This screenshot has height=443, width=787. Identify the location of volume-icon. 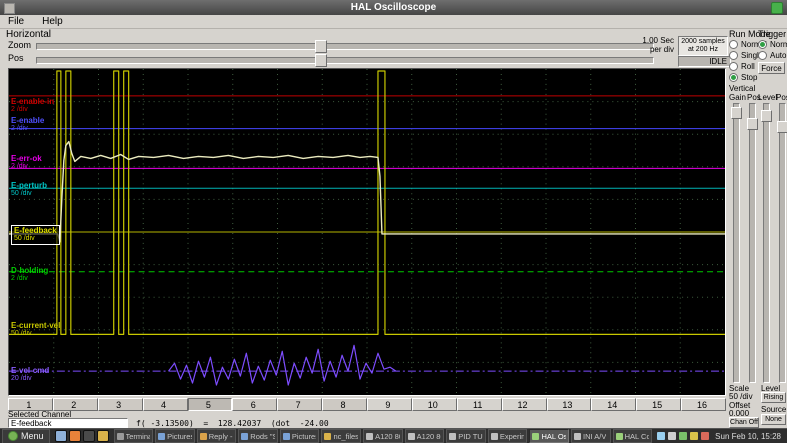
(672, 436).